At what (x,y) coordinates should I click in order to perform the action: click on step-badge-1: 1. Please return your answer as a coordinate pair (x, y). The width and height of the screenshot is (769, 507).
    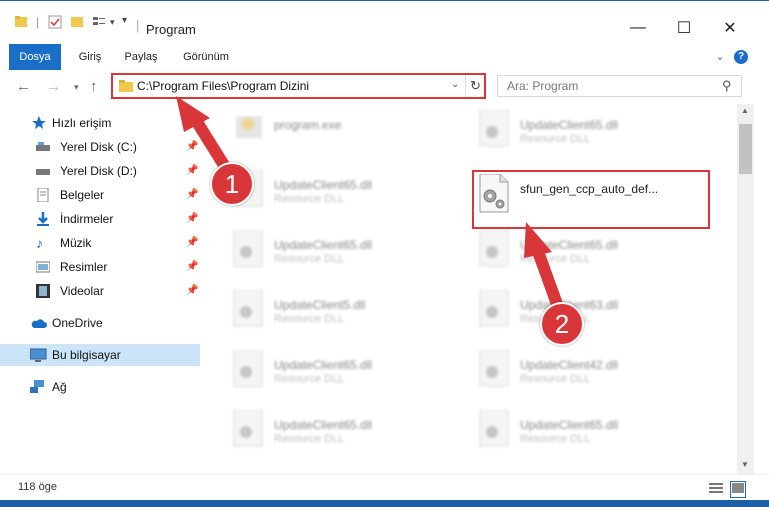
    Looking at the image, I should click on (232, 184).